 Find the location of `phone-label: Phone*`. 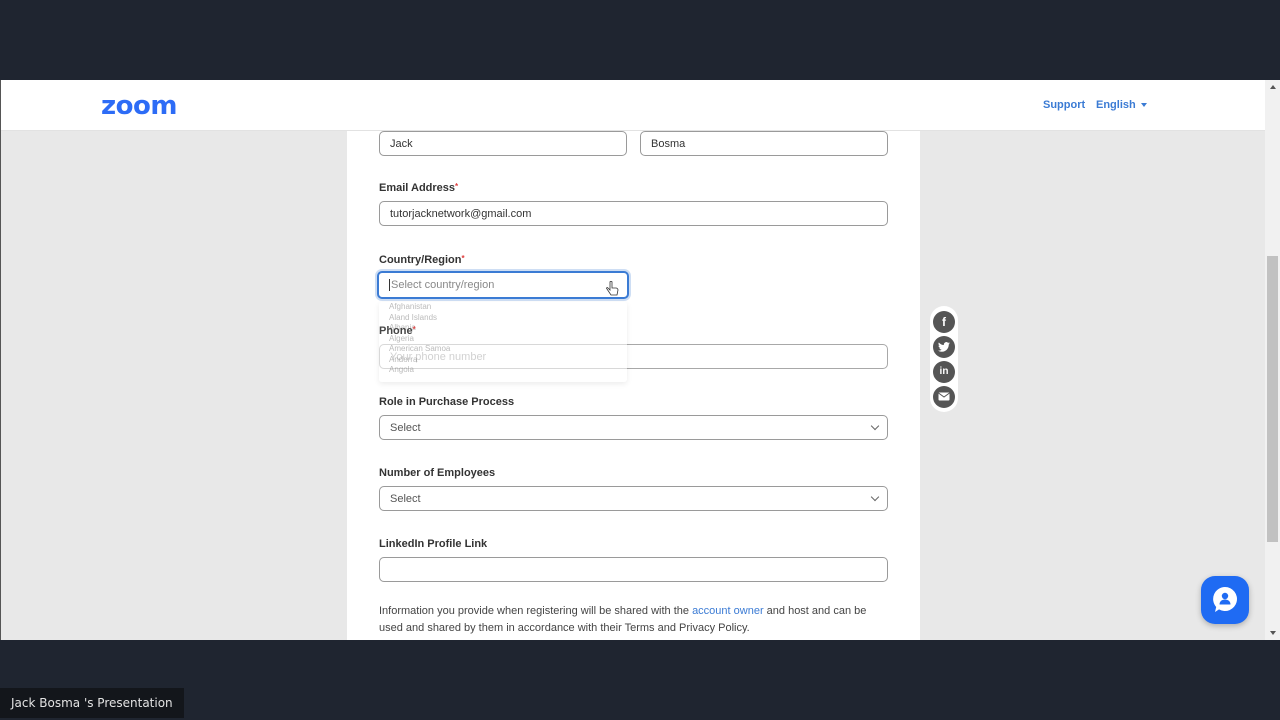

phone-label: Phone* is located at coordinates (397, 331).